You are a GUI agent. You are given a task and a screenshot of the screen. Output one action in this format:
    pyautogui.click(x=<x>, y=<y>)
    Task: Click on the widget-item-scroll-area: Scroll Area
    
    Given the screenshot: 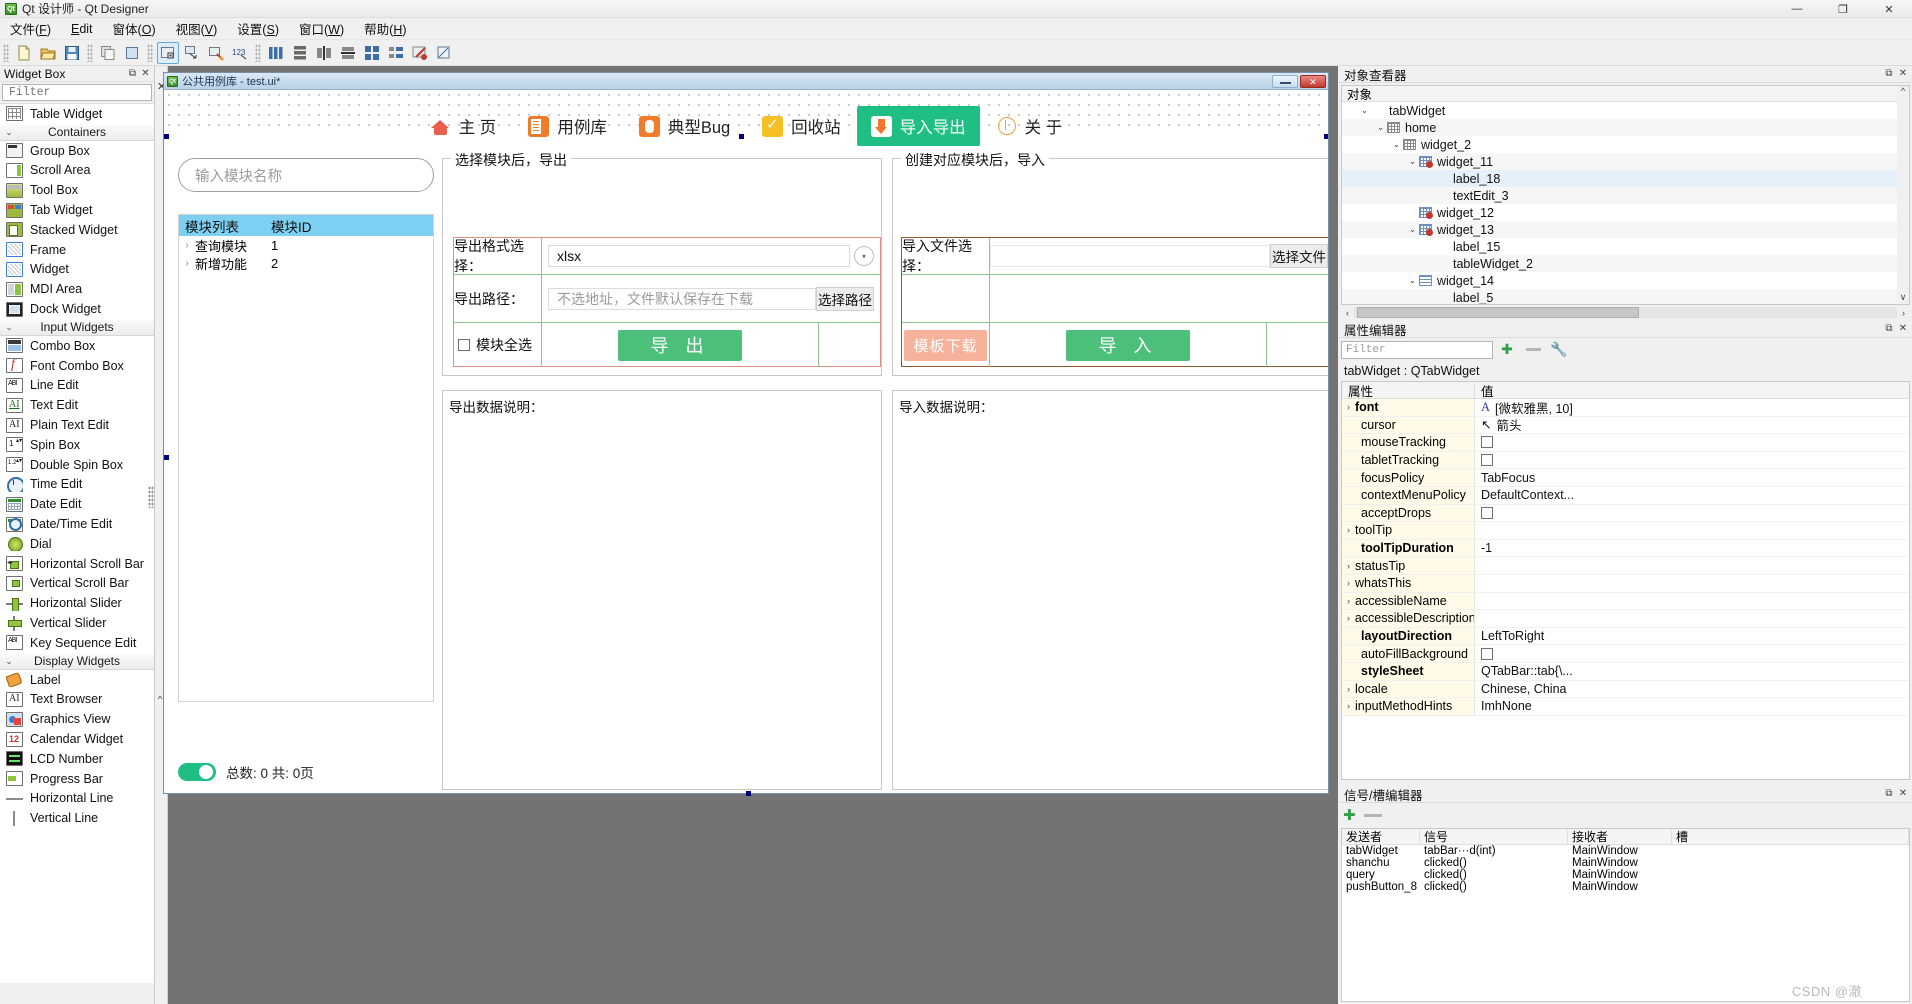 What is the action you would take?
    pyautogui.click(x=77, y=170)
    